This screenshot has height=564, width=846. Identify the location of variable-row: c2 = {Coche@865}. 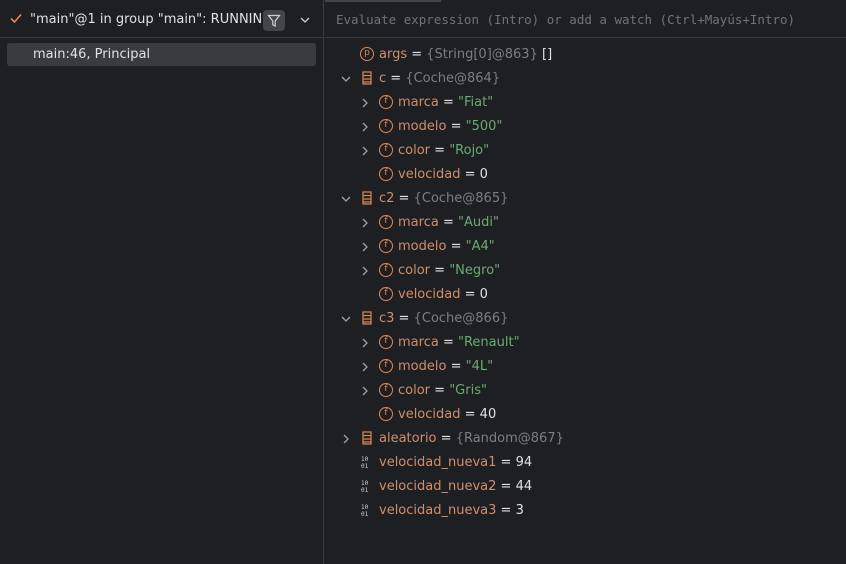
(585, 199).